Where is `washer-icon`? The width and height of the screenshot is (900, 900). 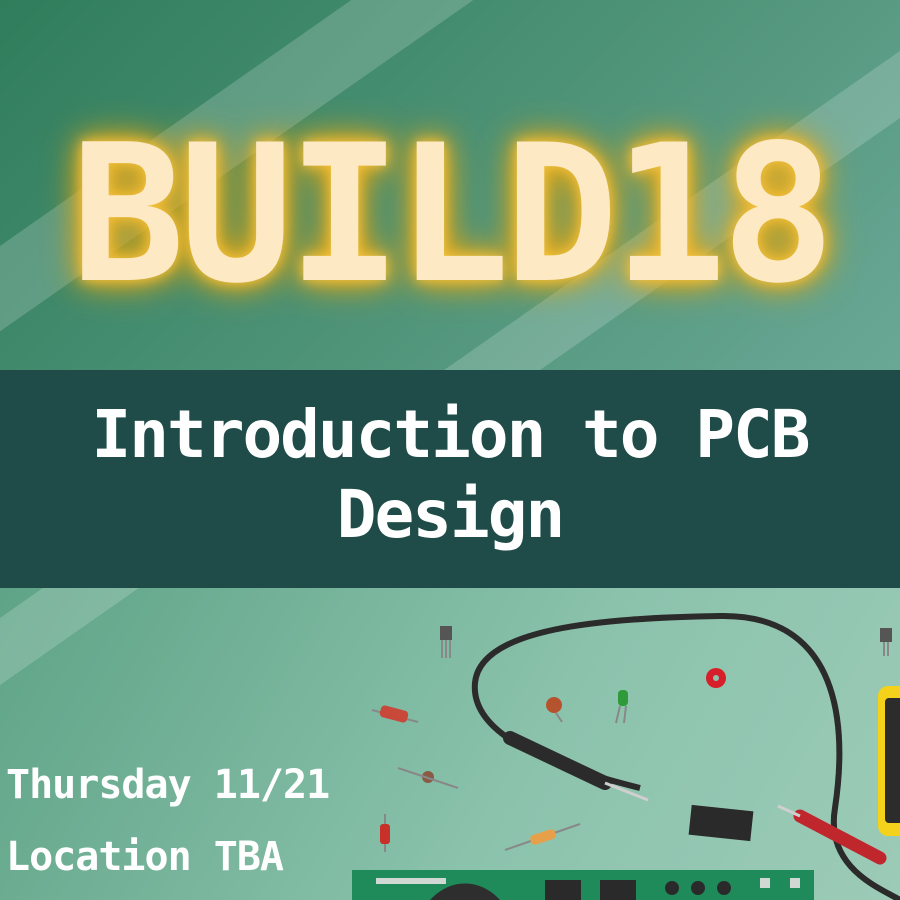
washer-icon is located at coordinates (716, 678).